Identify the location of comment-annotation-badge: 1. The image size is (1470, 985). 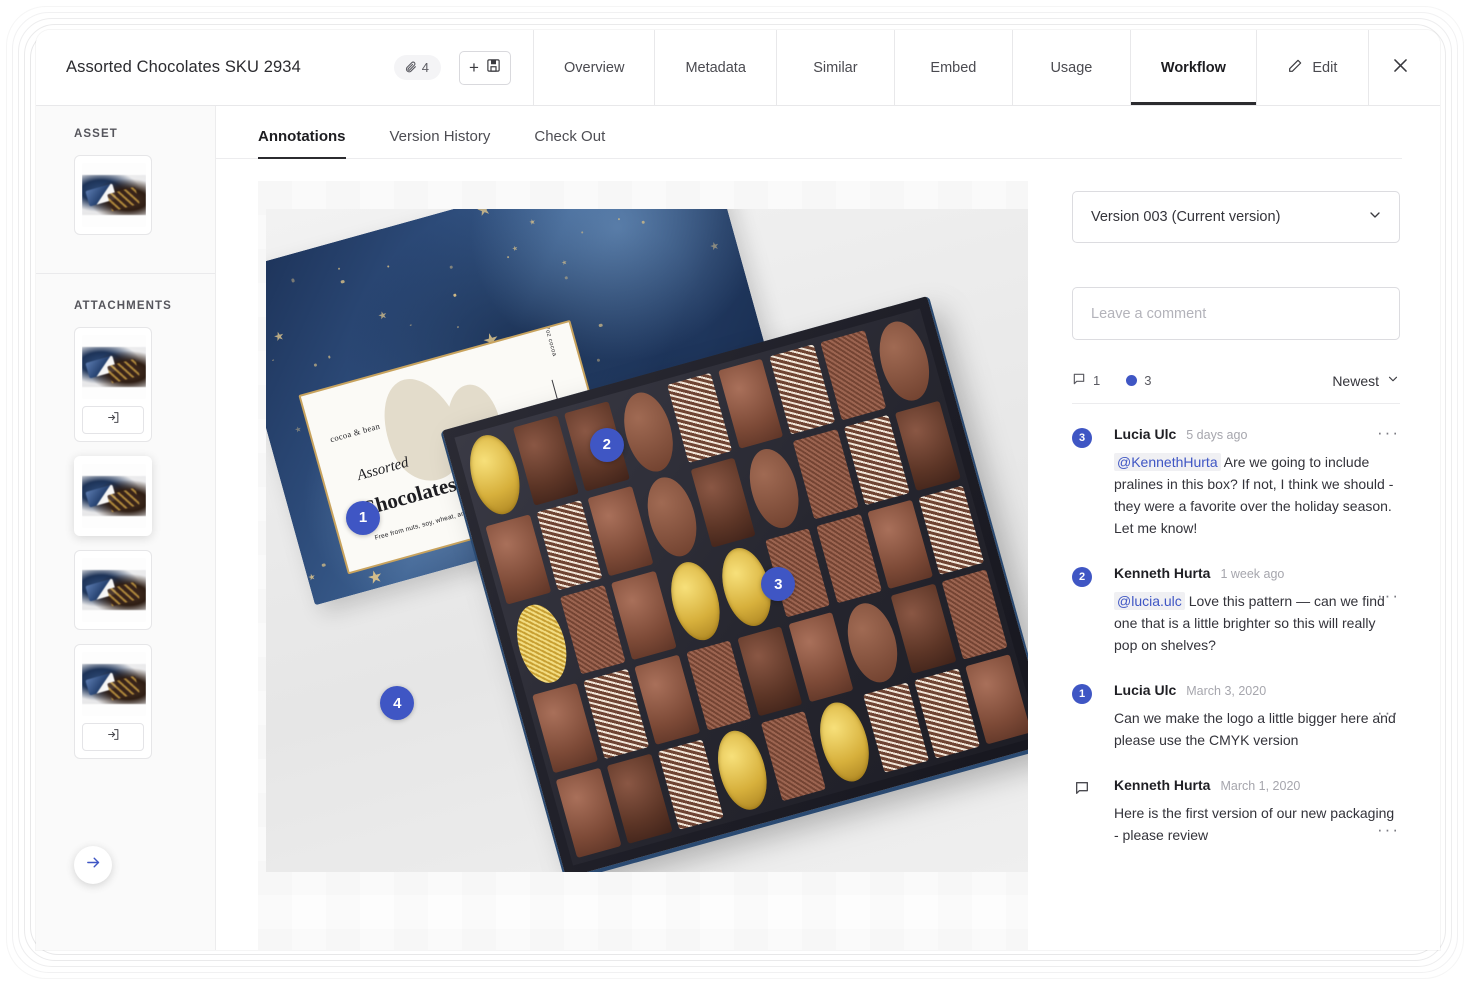
(1082, 694).